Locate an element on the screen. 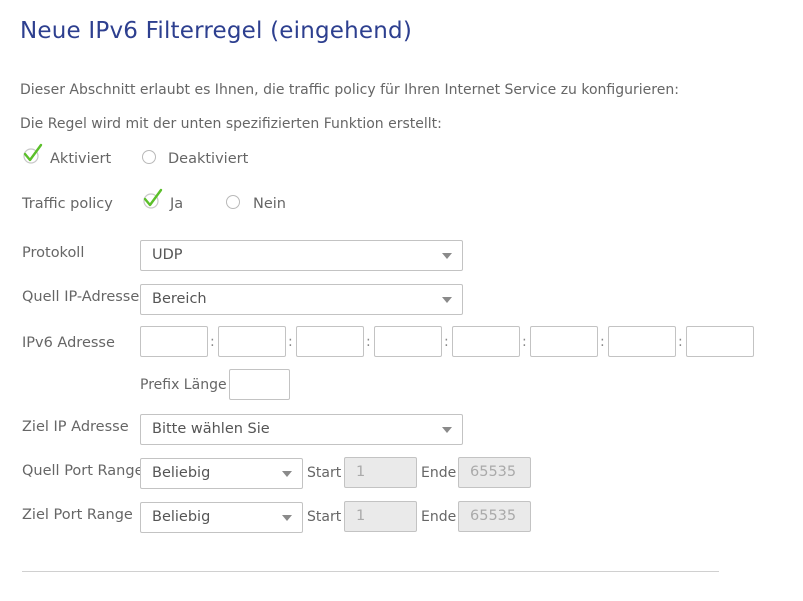  status-active-label: Aktiviert is located at coordinates (81, 159).